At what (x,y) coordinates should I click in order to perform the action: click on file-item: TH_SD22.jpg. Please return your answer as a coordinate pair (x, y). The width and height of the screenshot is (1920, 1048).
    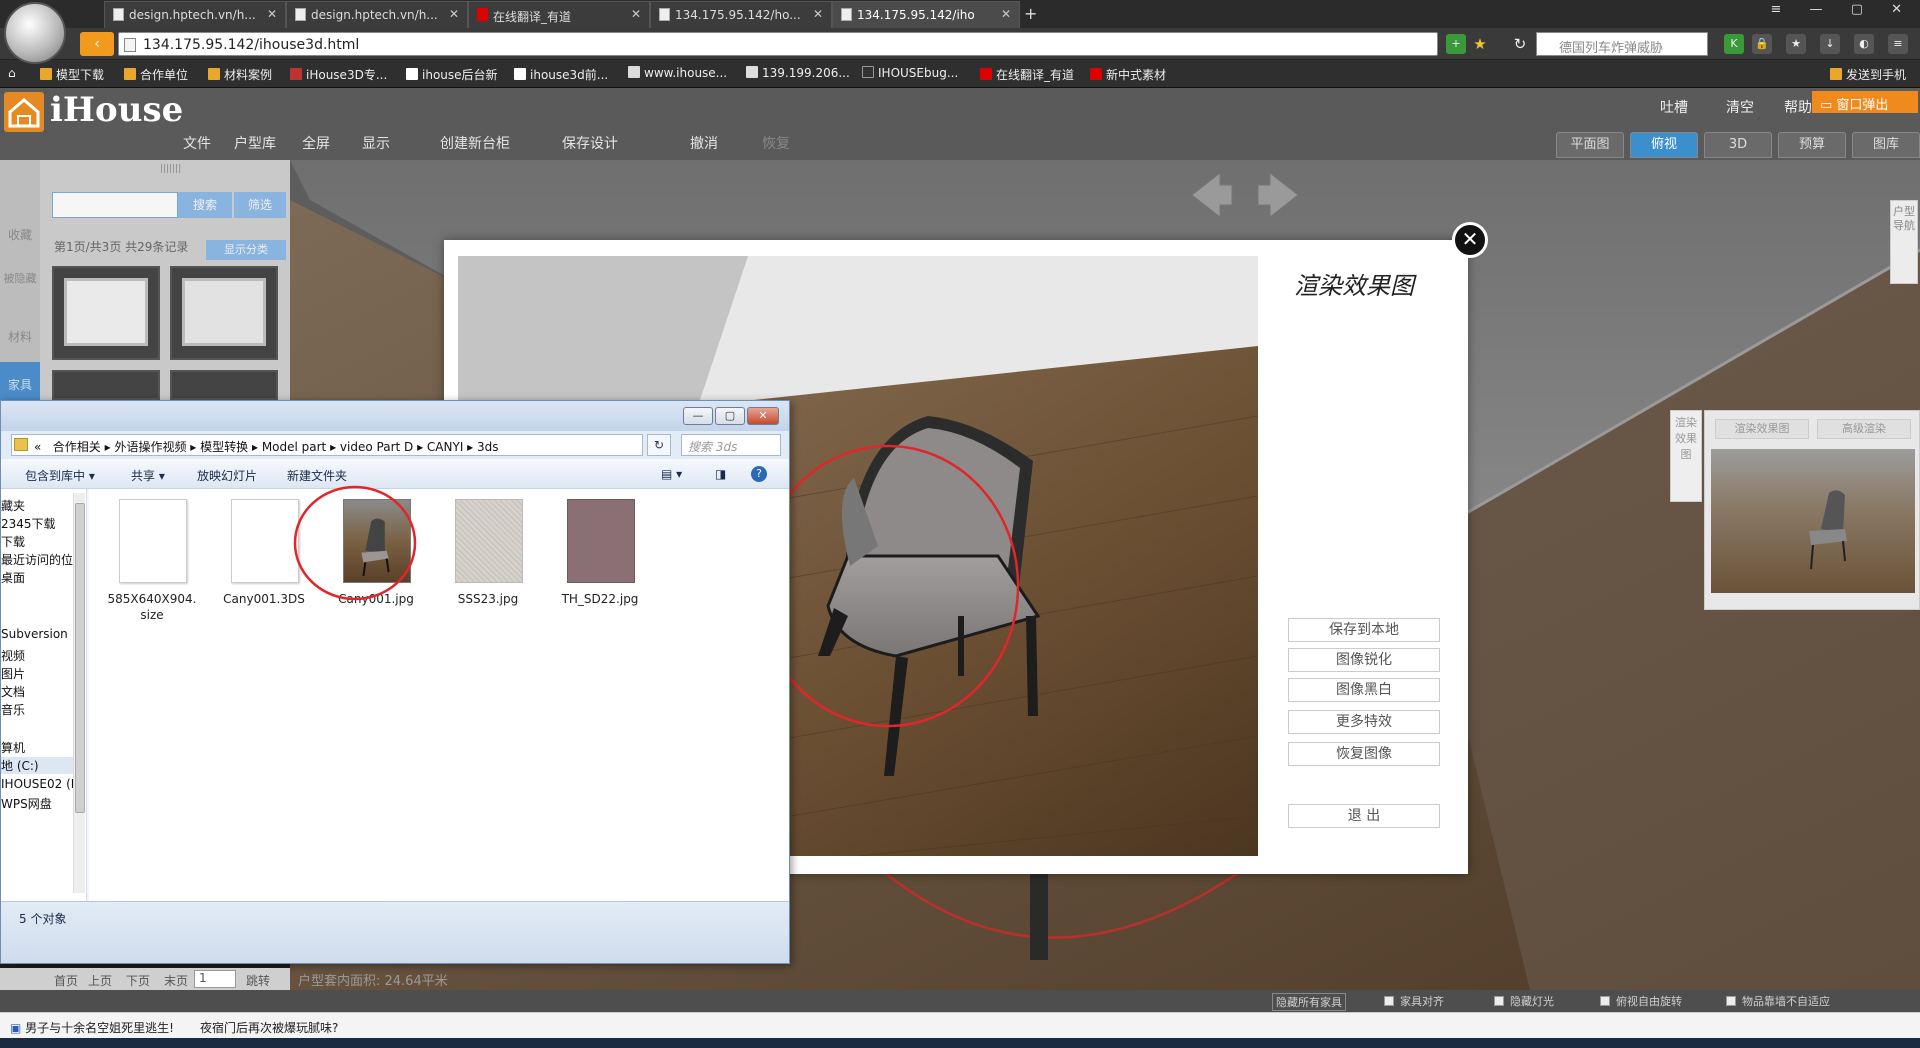
    Looking at the image, I should click on (600, 554).